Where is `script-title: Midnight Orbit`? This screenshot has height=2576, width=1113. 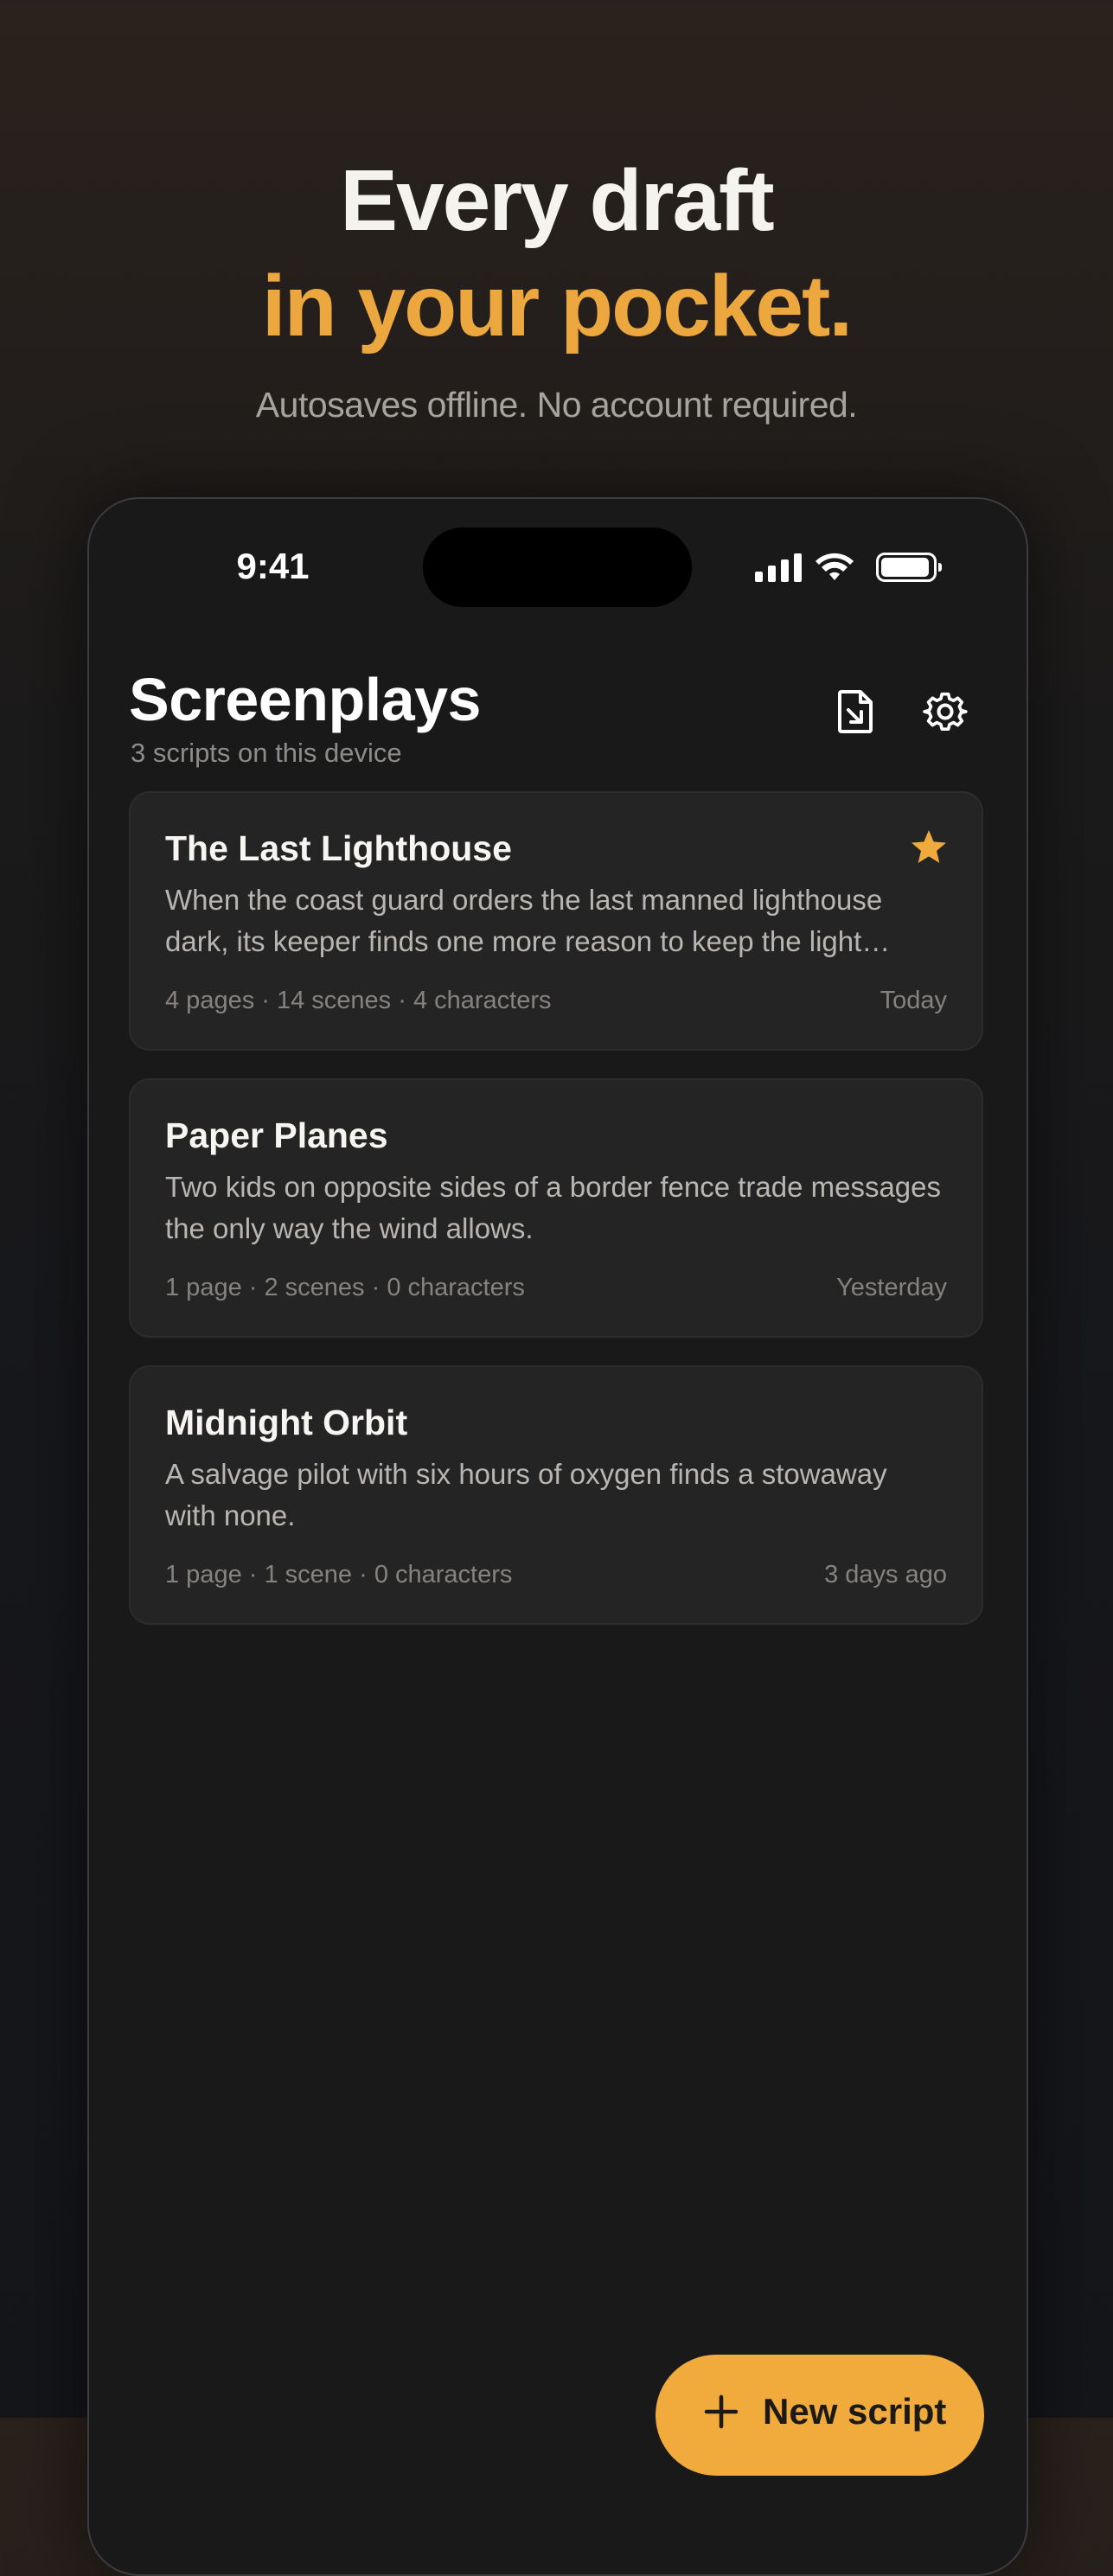
script-title: Midnight Orbit is located at coordinates (287, 1423).